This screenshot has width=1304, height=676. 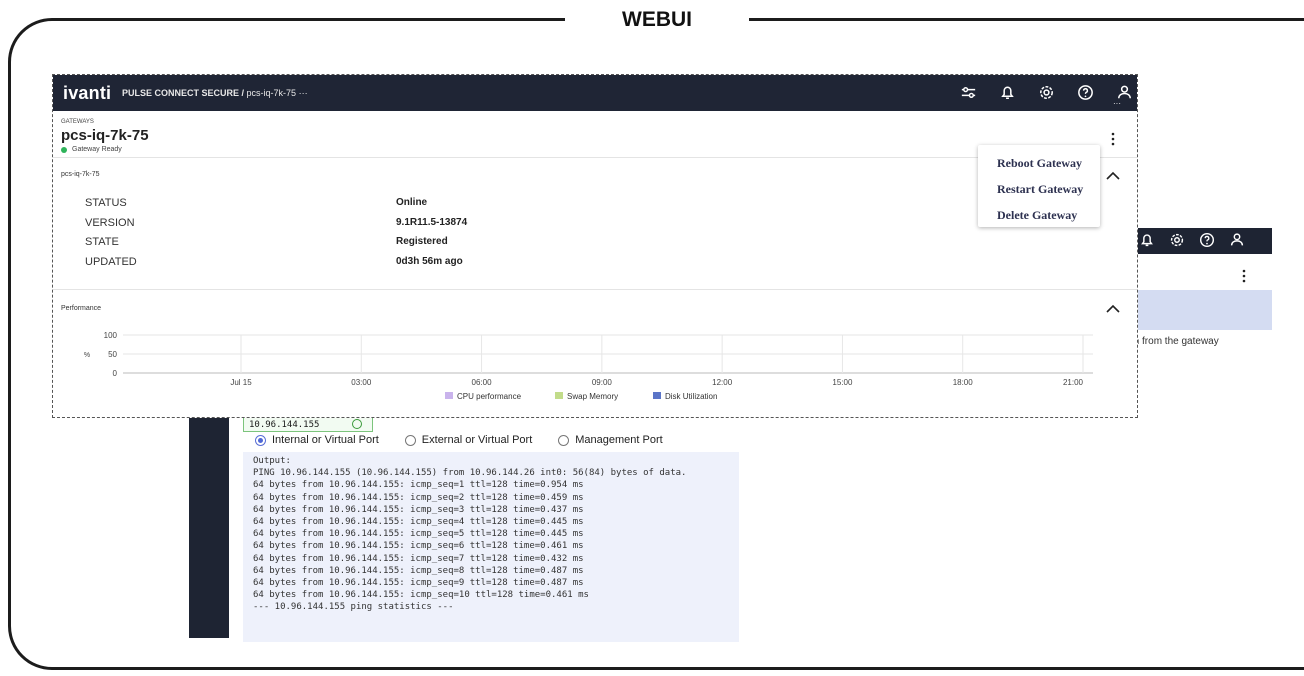 I want to click on legend-label: Disk Utilization, so click(x=691, y=396).